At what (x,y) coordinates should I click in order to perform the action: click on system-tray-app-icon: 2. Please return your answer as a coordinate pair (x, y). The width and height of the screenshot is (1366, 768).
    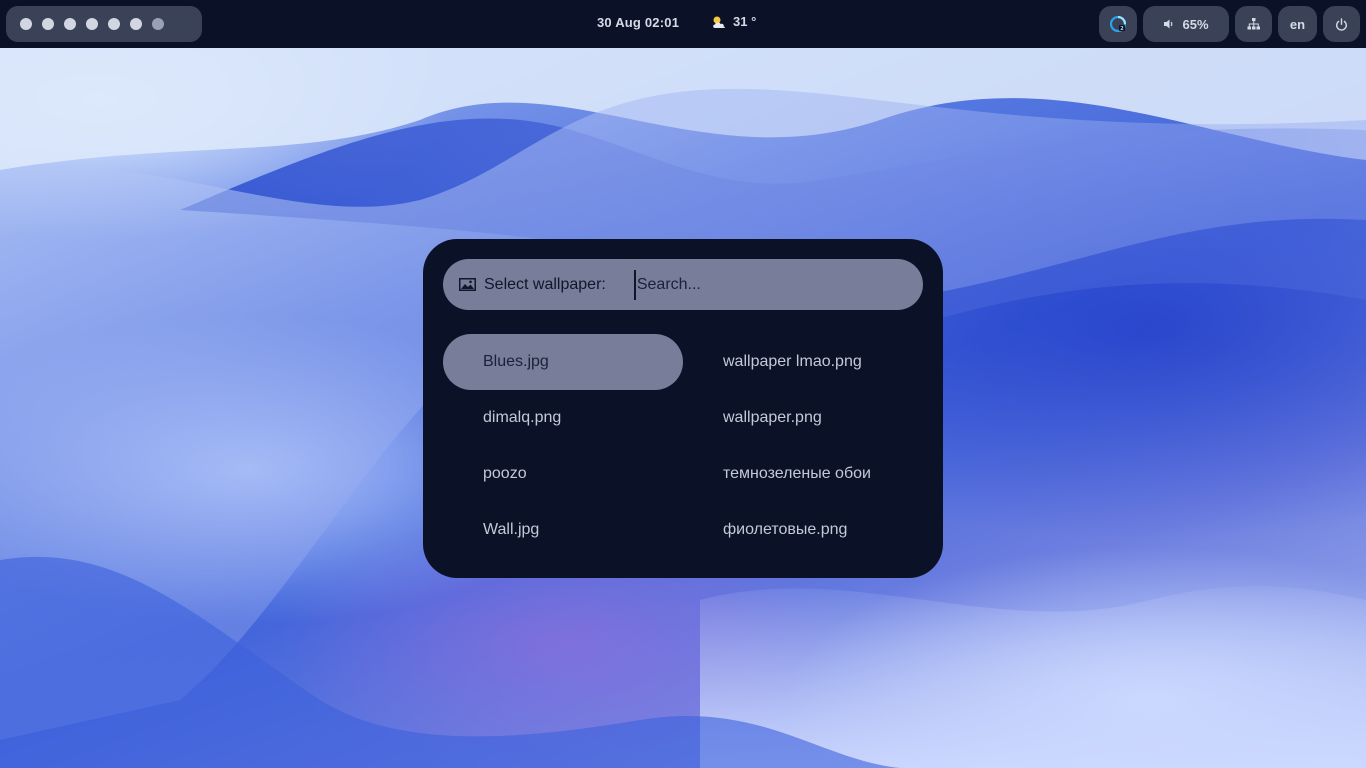
    Looking at the image, I should click on (1118, 24).